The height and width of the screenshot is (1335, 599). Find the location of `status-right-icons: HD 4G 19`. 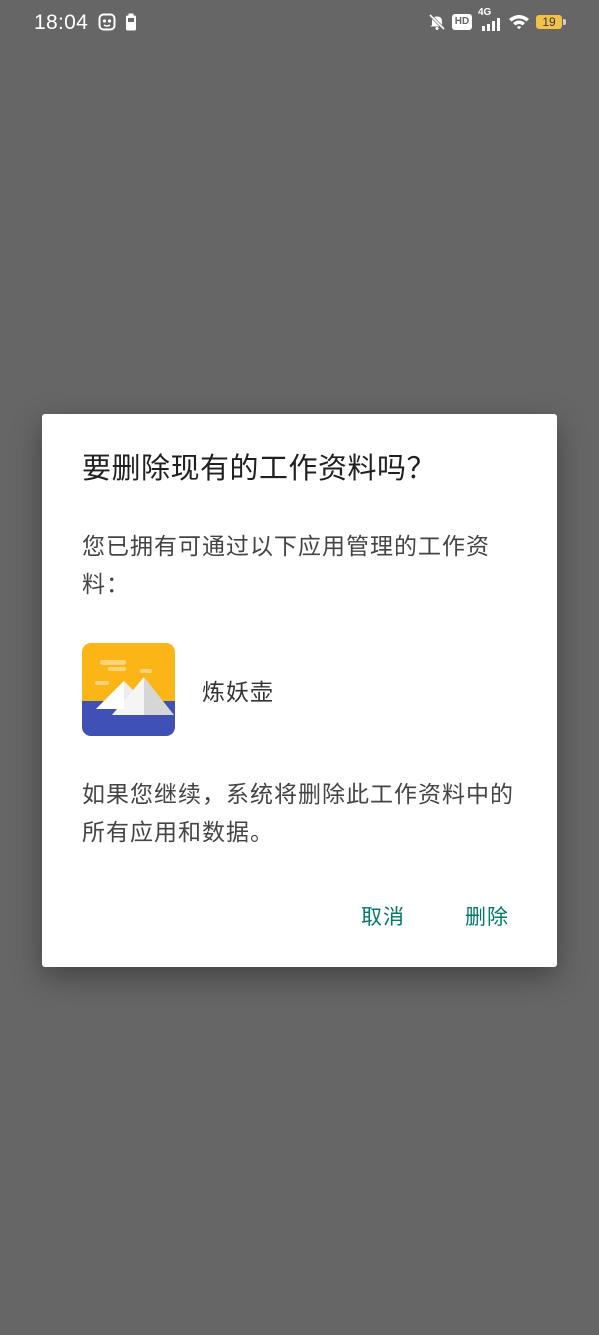

status-right-icons: HD 4G 19 is located at coordinates (497, 19).